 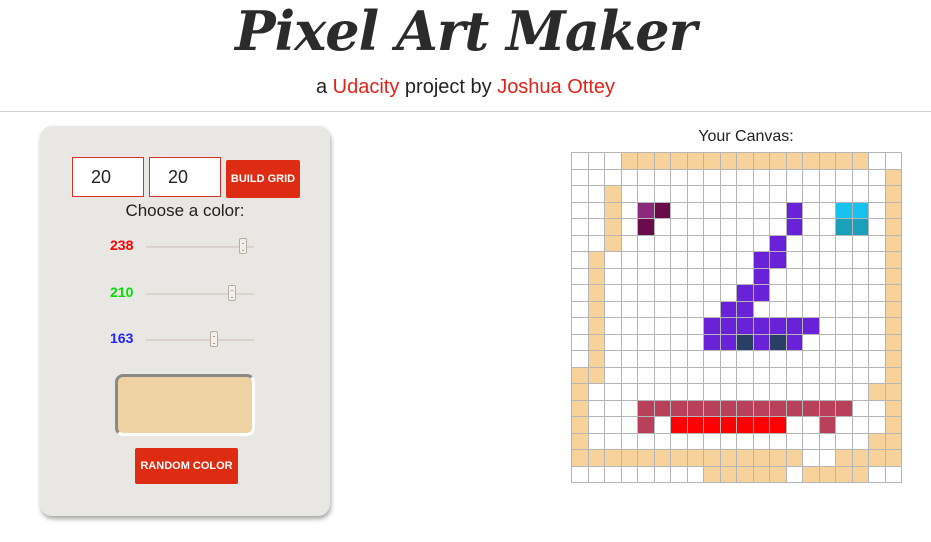 I want to click on udacity-link: Udacity, so click(x=366, y=87).